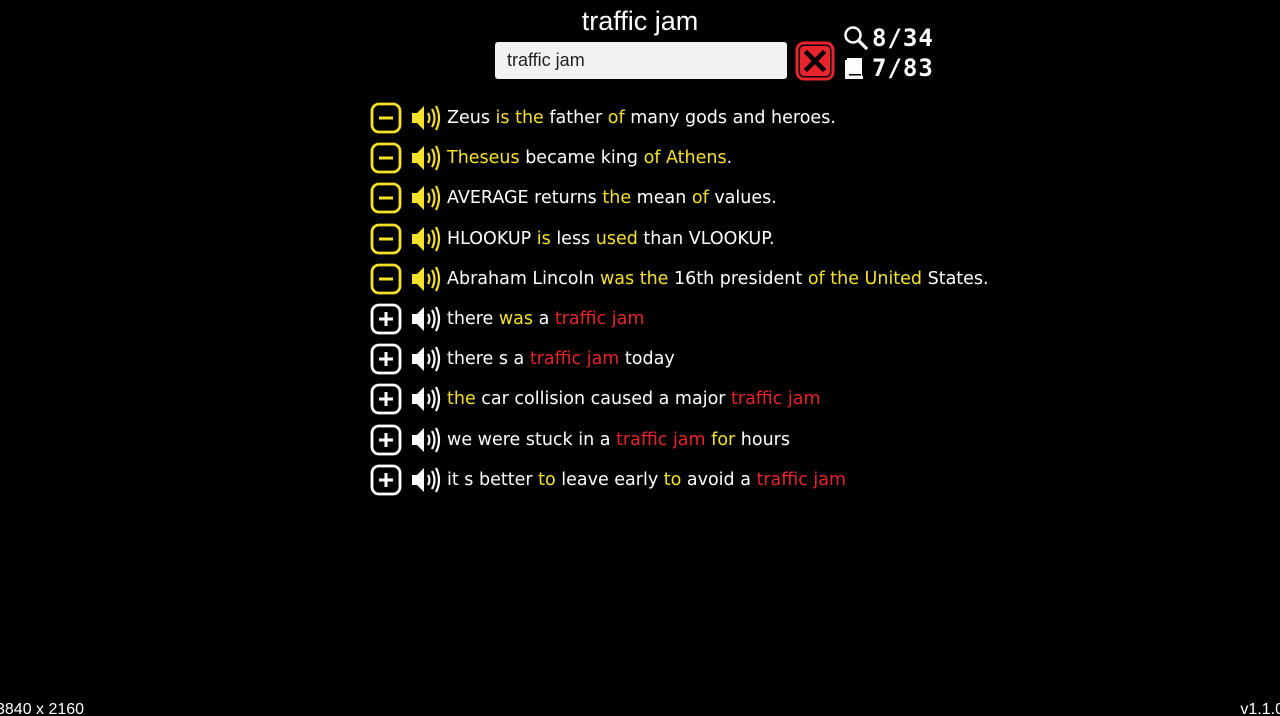 The height and width of the screenshot is (716, 1280). I want to click on known-word: was, so click(516, 319).